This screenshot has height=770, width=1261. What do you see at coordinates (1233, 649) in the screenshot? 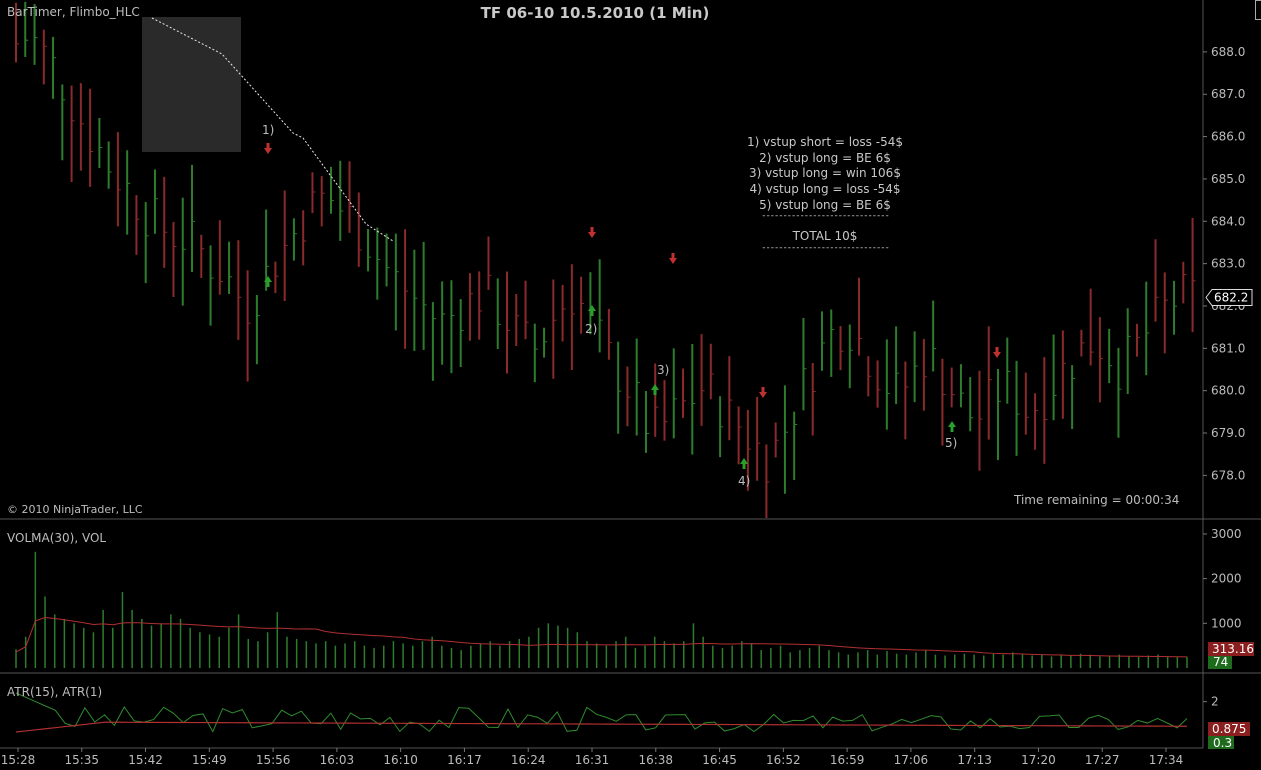
I see `volma-value-label: 313.16` at bounding box center [1233, 649].